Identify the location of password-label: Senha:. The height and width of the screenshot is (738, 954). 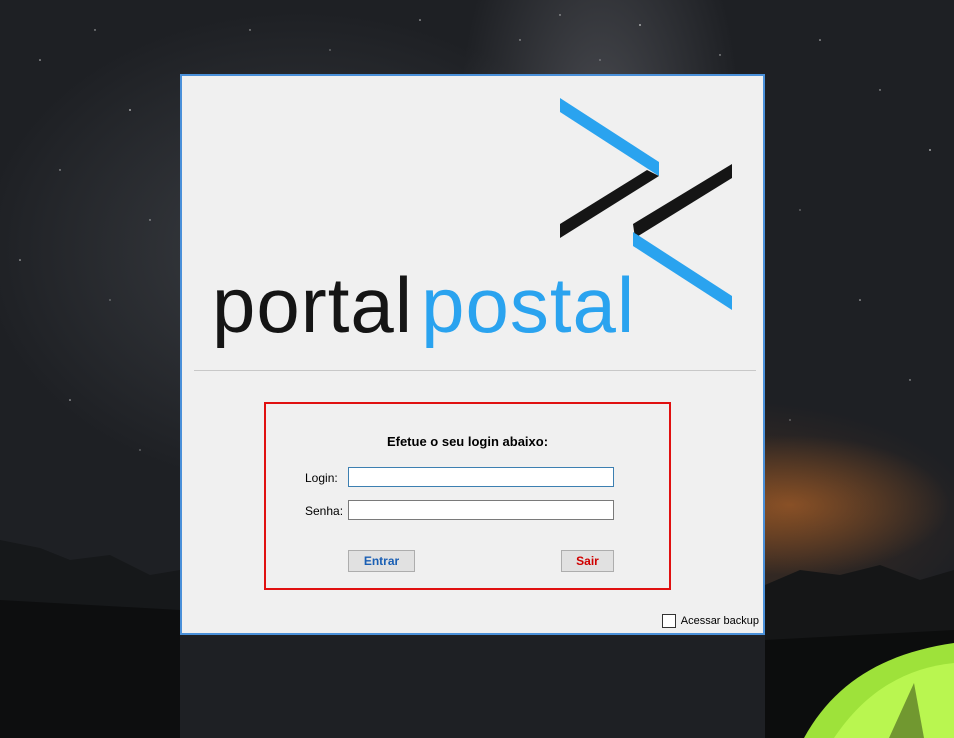
(324, 511).